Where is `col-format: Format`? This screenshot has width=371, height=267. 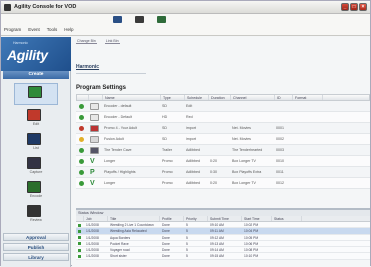 col-format: Format is located at coordinates (308, 97).